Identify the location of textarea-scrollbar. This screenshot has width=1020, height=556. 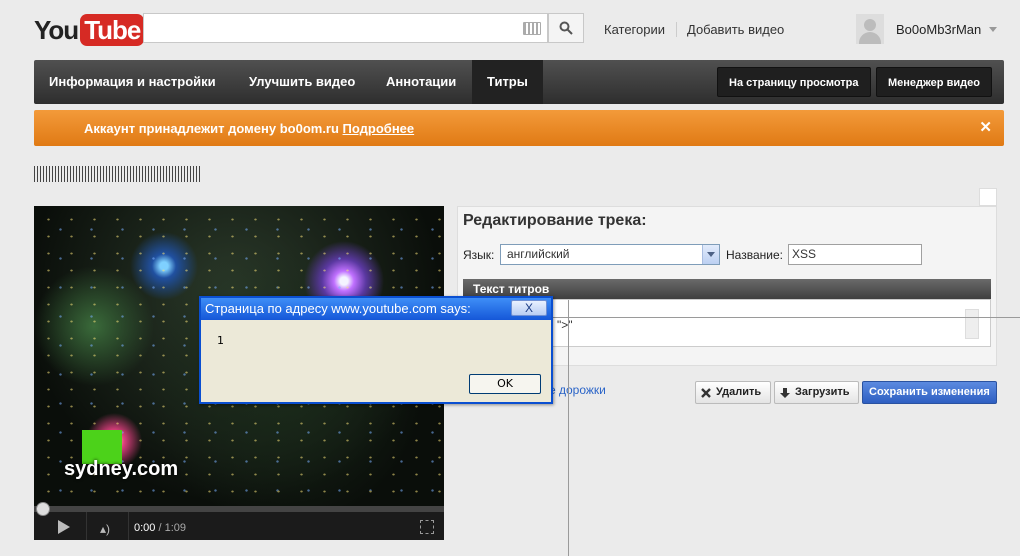
(972, 324).